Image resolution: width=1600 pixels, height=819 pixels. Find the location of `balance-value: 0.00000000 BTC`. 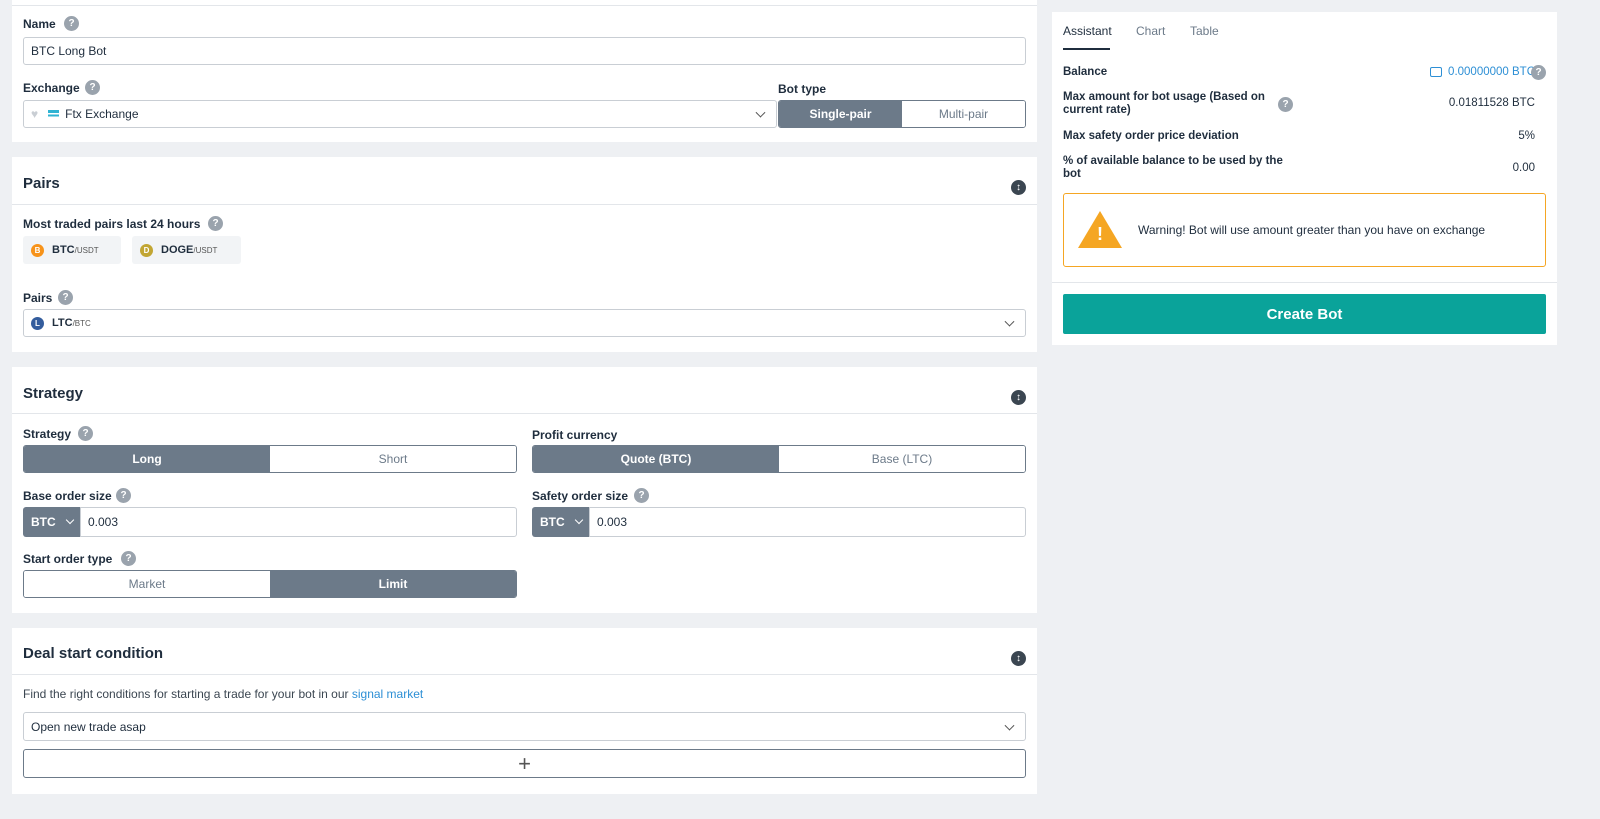

balance-value: 0.00000000 BTC is located at coordinates (1482, 72).